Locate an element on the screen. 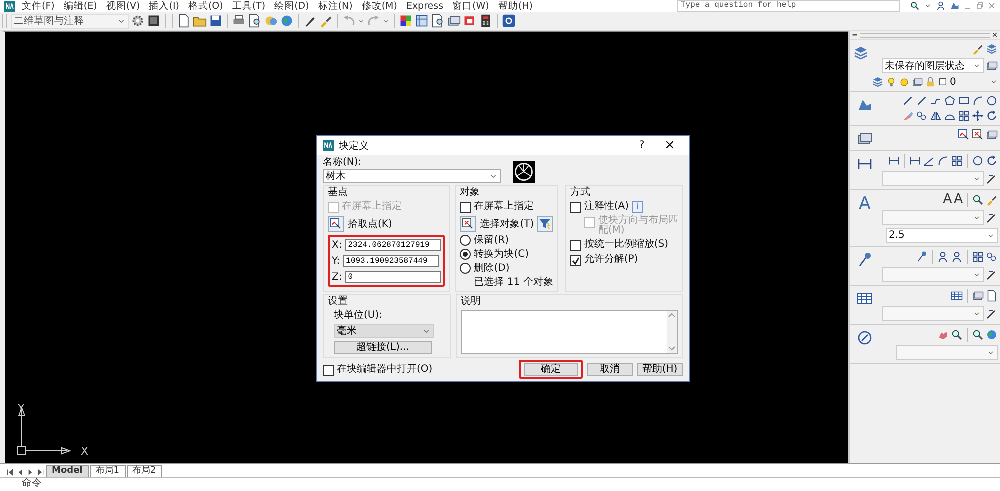 This screenshot has width=1000, height=491. angle-icon is located at coordinates (929, 161).